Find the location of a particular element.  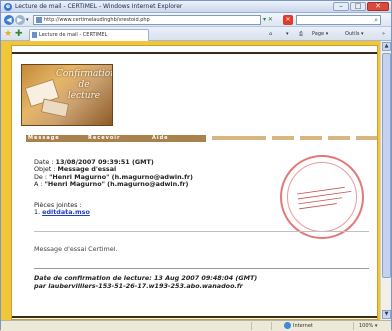

attachment-item: 1. editdata.mso is located at coordinates (104, 212).